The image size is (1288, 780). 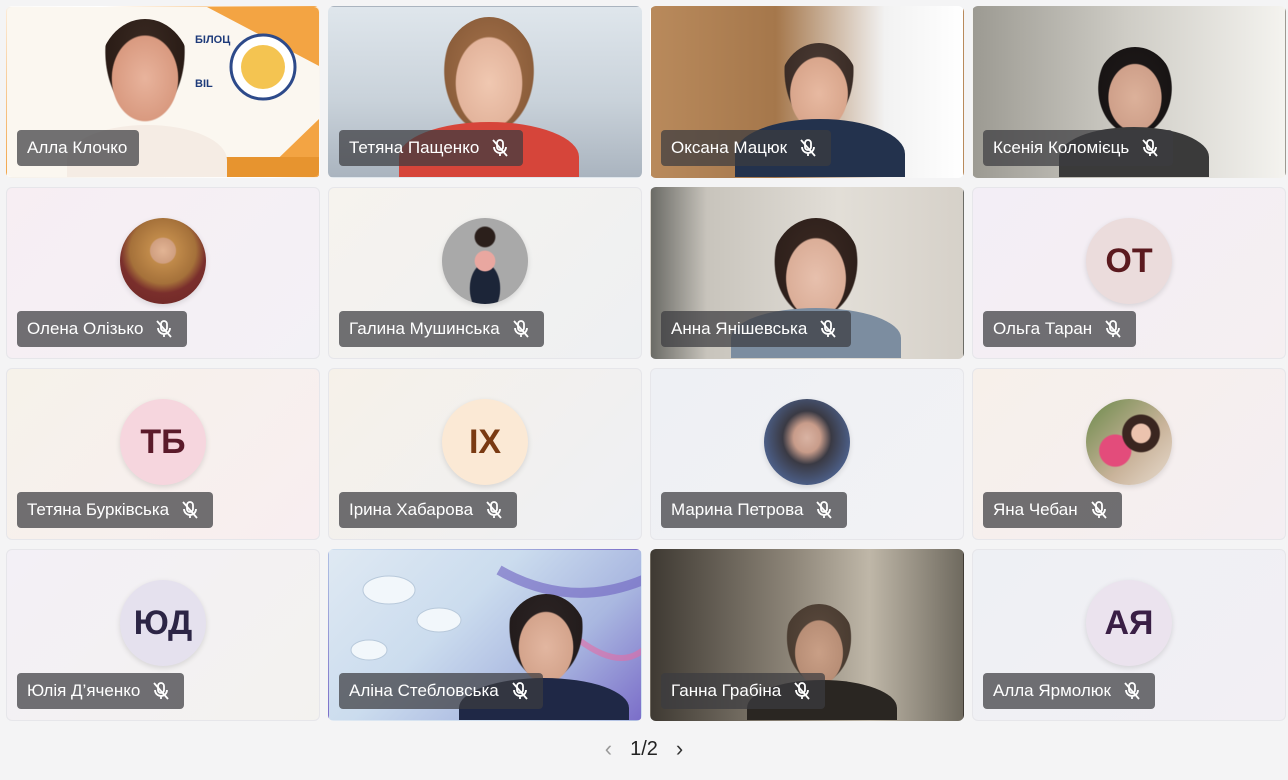 I want to click on avatar-initials: АЯ, so click(x=1129, y=623).